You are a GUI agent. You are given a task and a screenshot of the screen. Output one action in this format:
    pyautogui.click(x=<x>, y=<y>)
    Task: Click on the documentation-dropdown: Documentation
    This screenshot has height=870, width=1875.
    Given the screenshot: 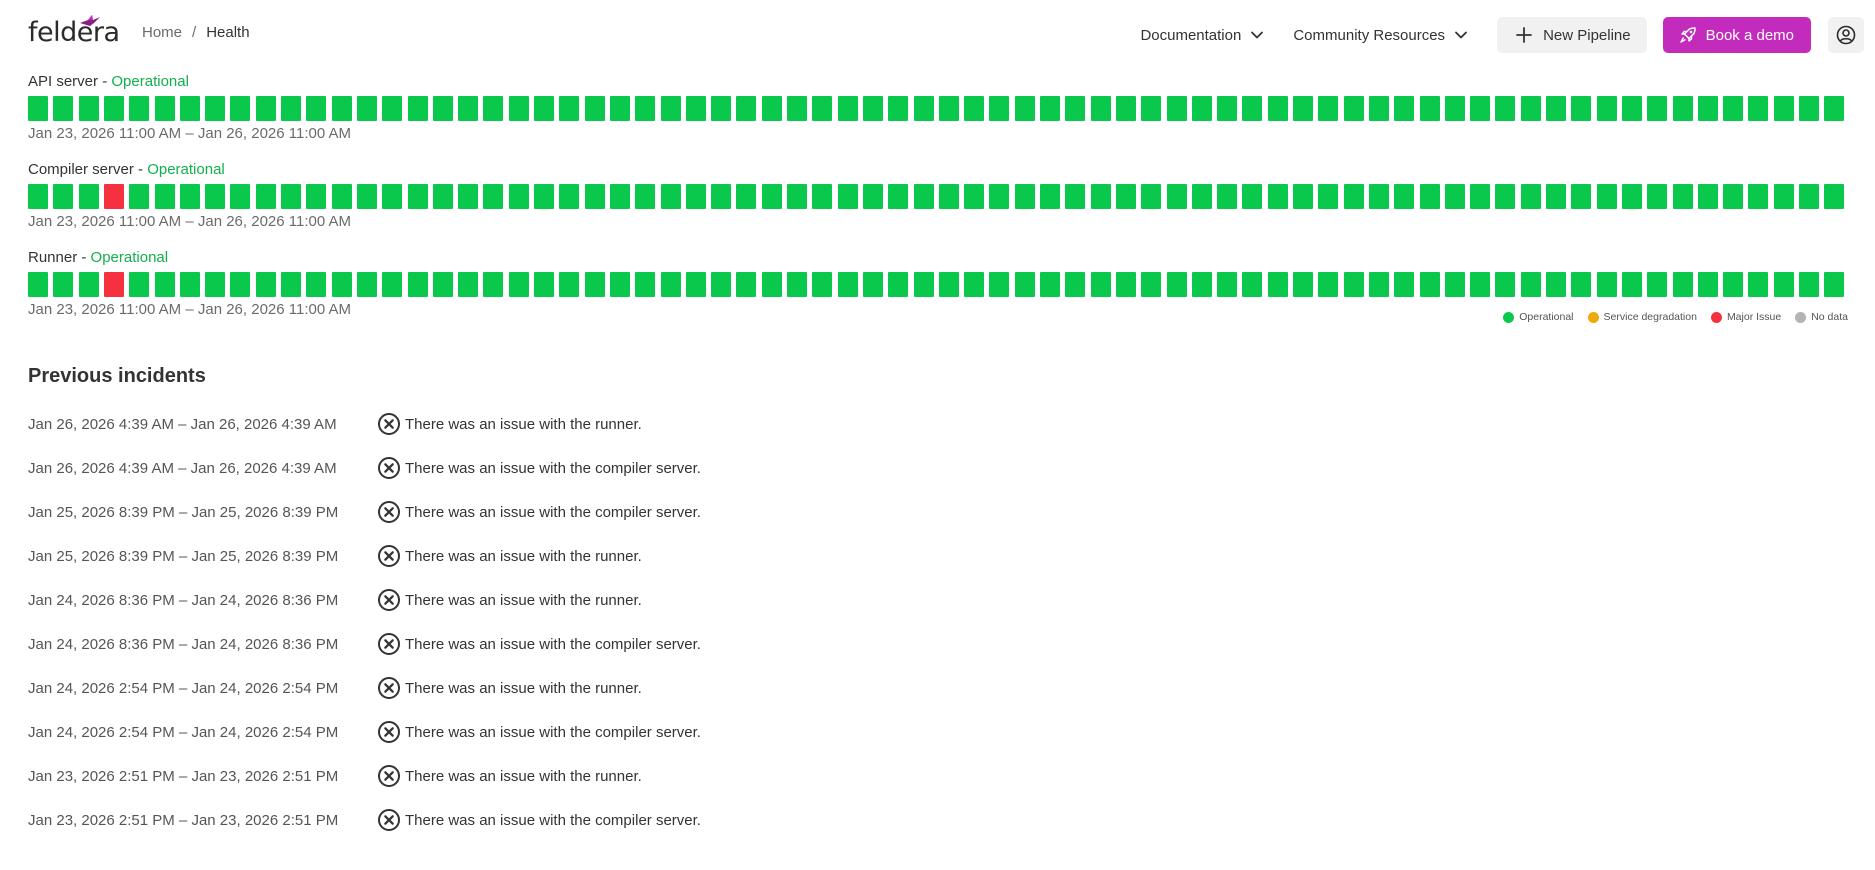 What is the action you would take?
    pyautogui.click(x=1202, y=35)
    